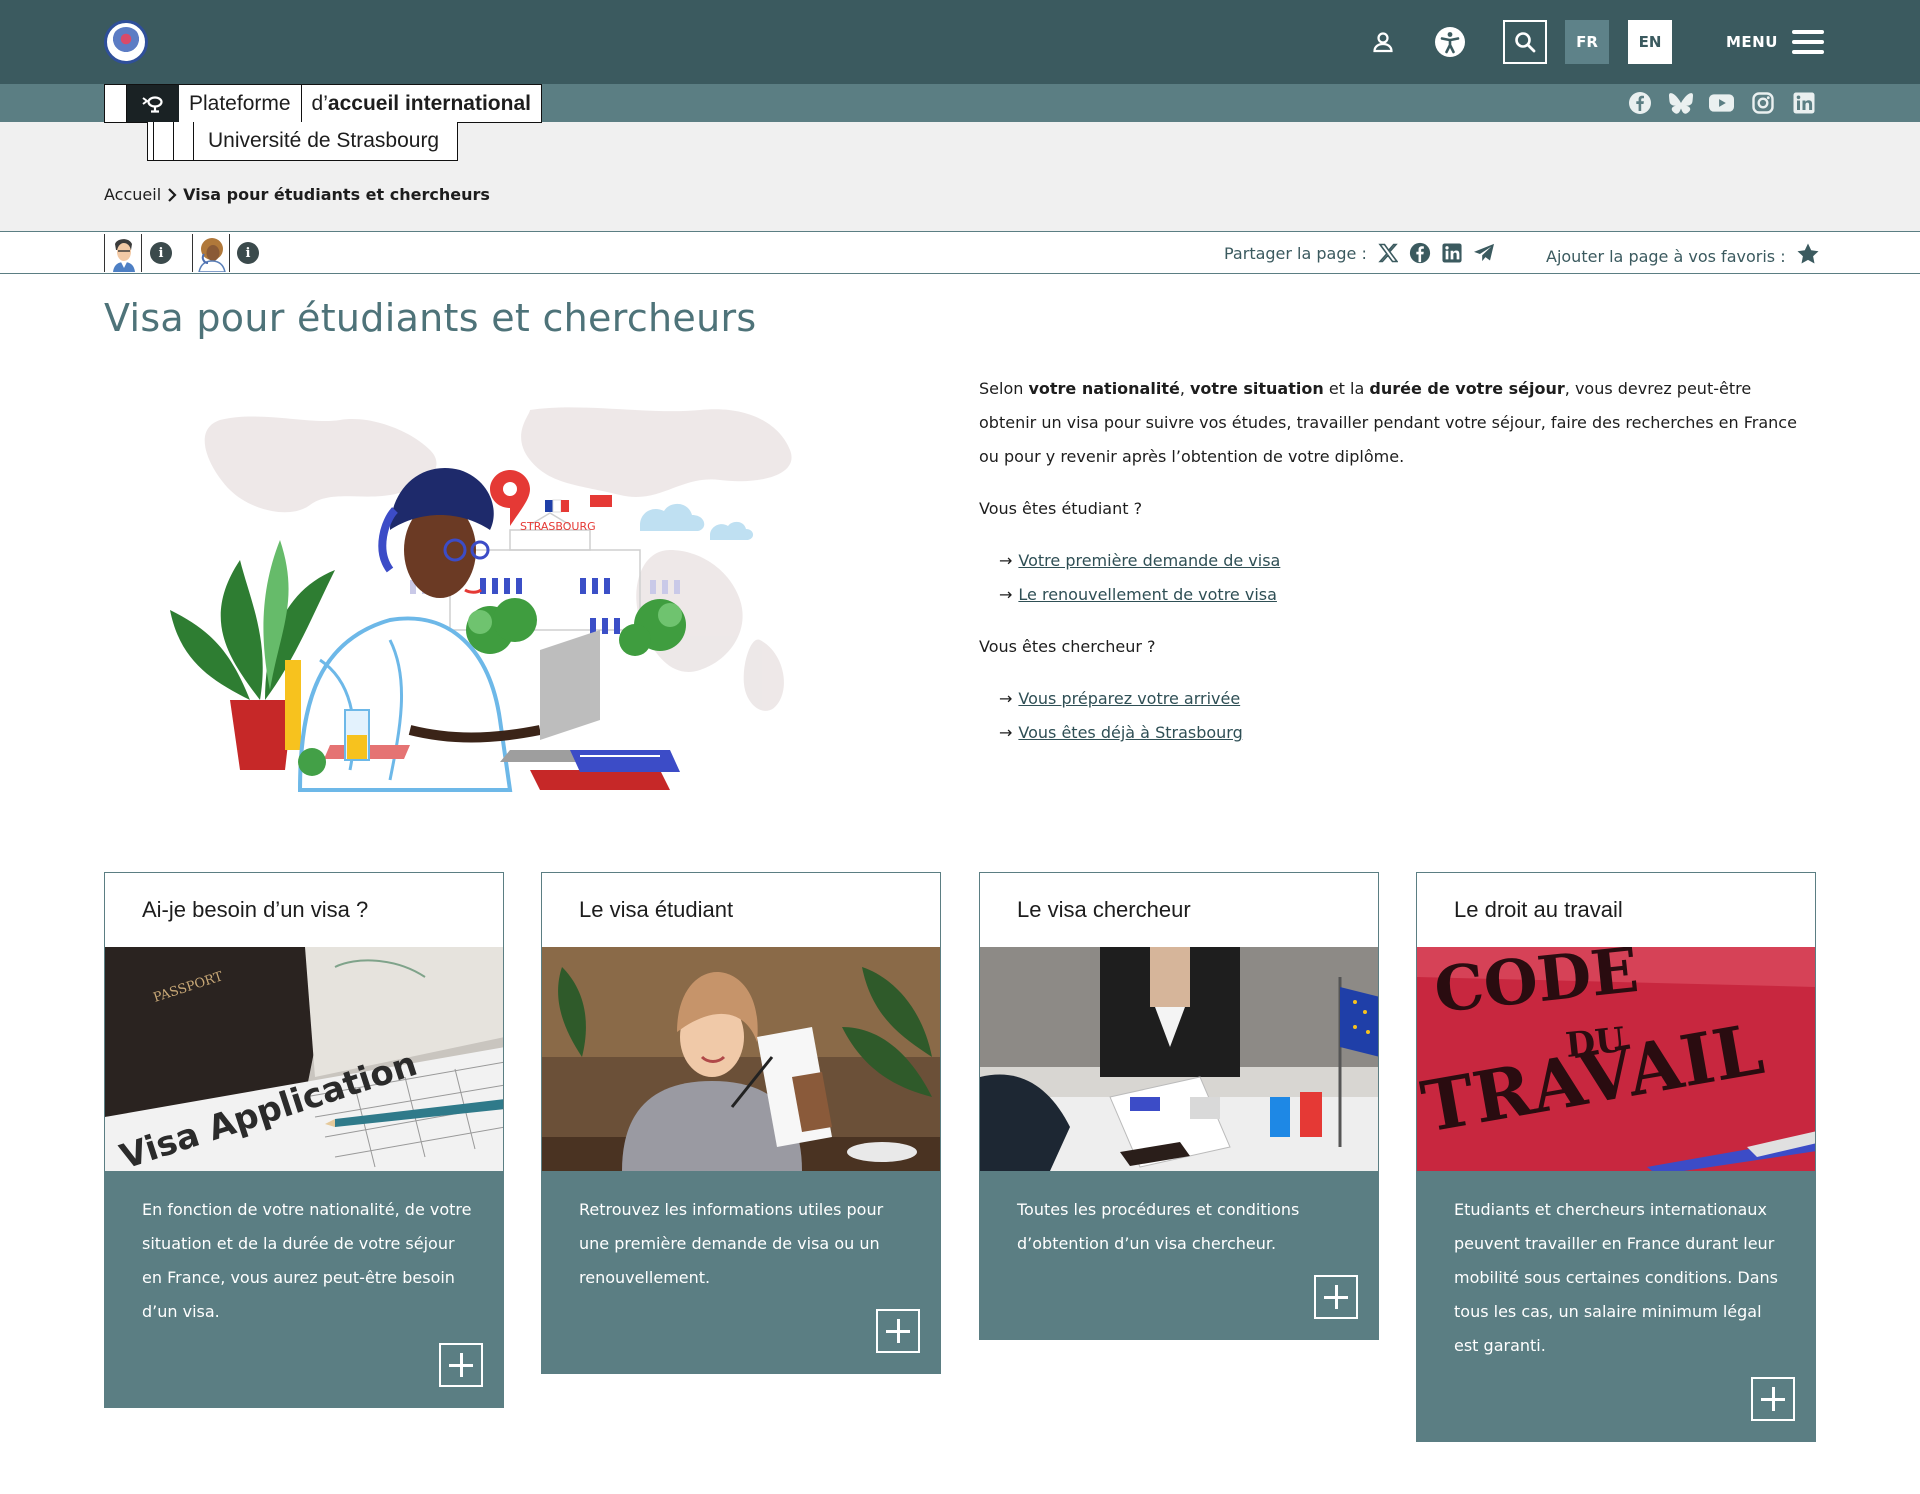 The image size is (1920, 1494). What do you see at coordinates (741, 1059) in the screenshot?
I see `student-photo-image` at bounding box center [741, 1059].